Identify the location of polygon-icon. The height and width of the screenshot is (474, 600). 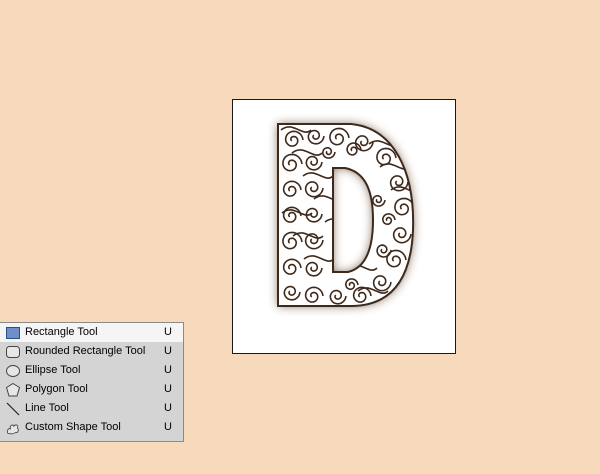
(13, 389).